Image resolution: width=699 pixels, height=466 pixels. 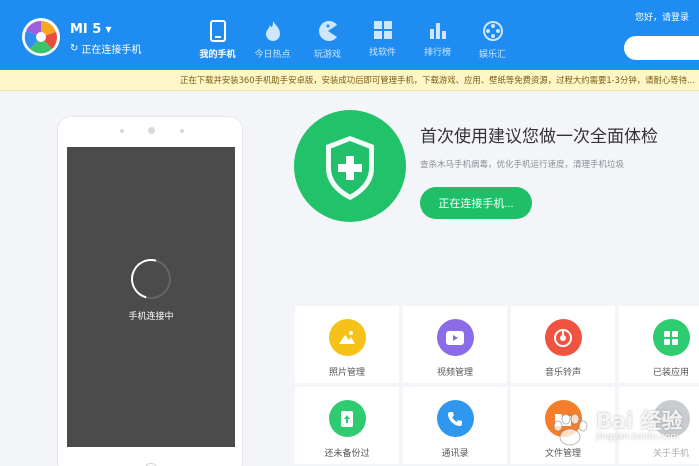 What do you see at coordinates (455, 418) in the screenshot?
I see `contacts-phone-icon` at bounding box center [455, 418].